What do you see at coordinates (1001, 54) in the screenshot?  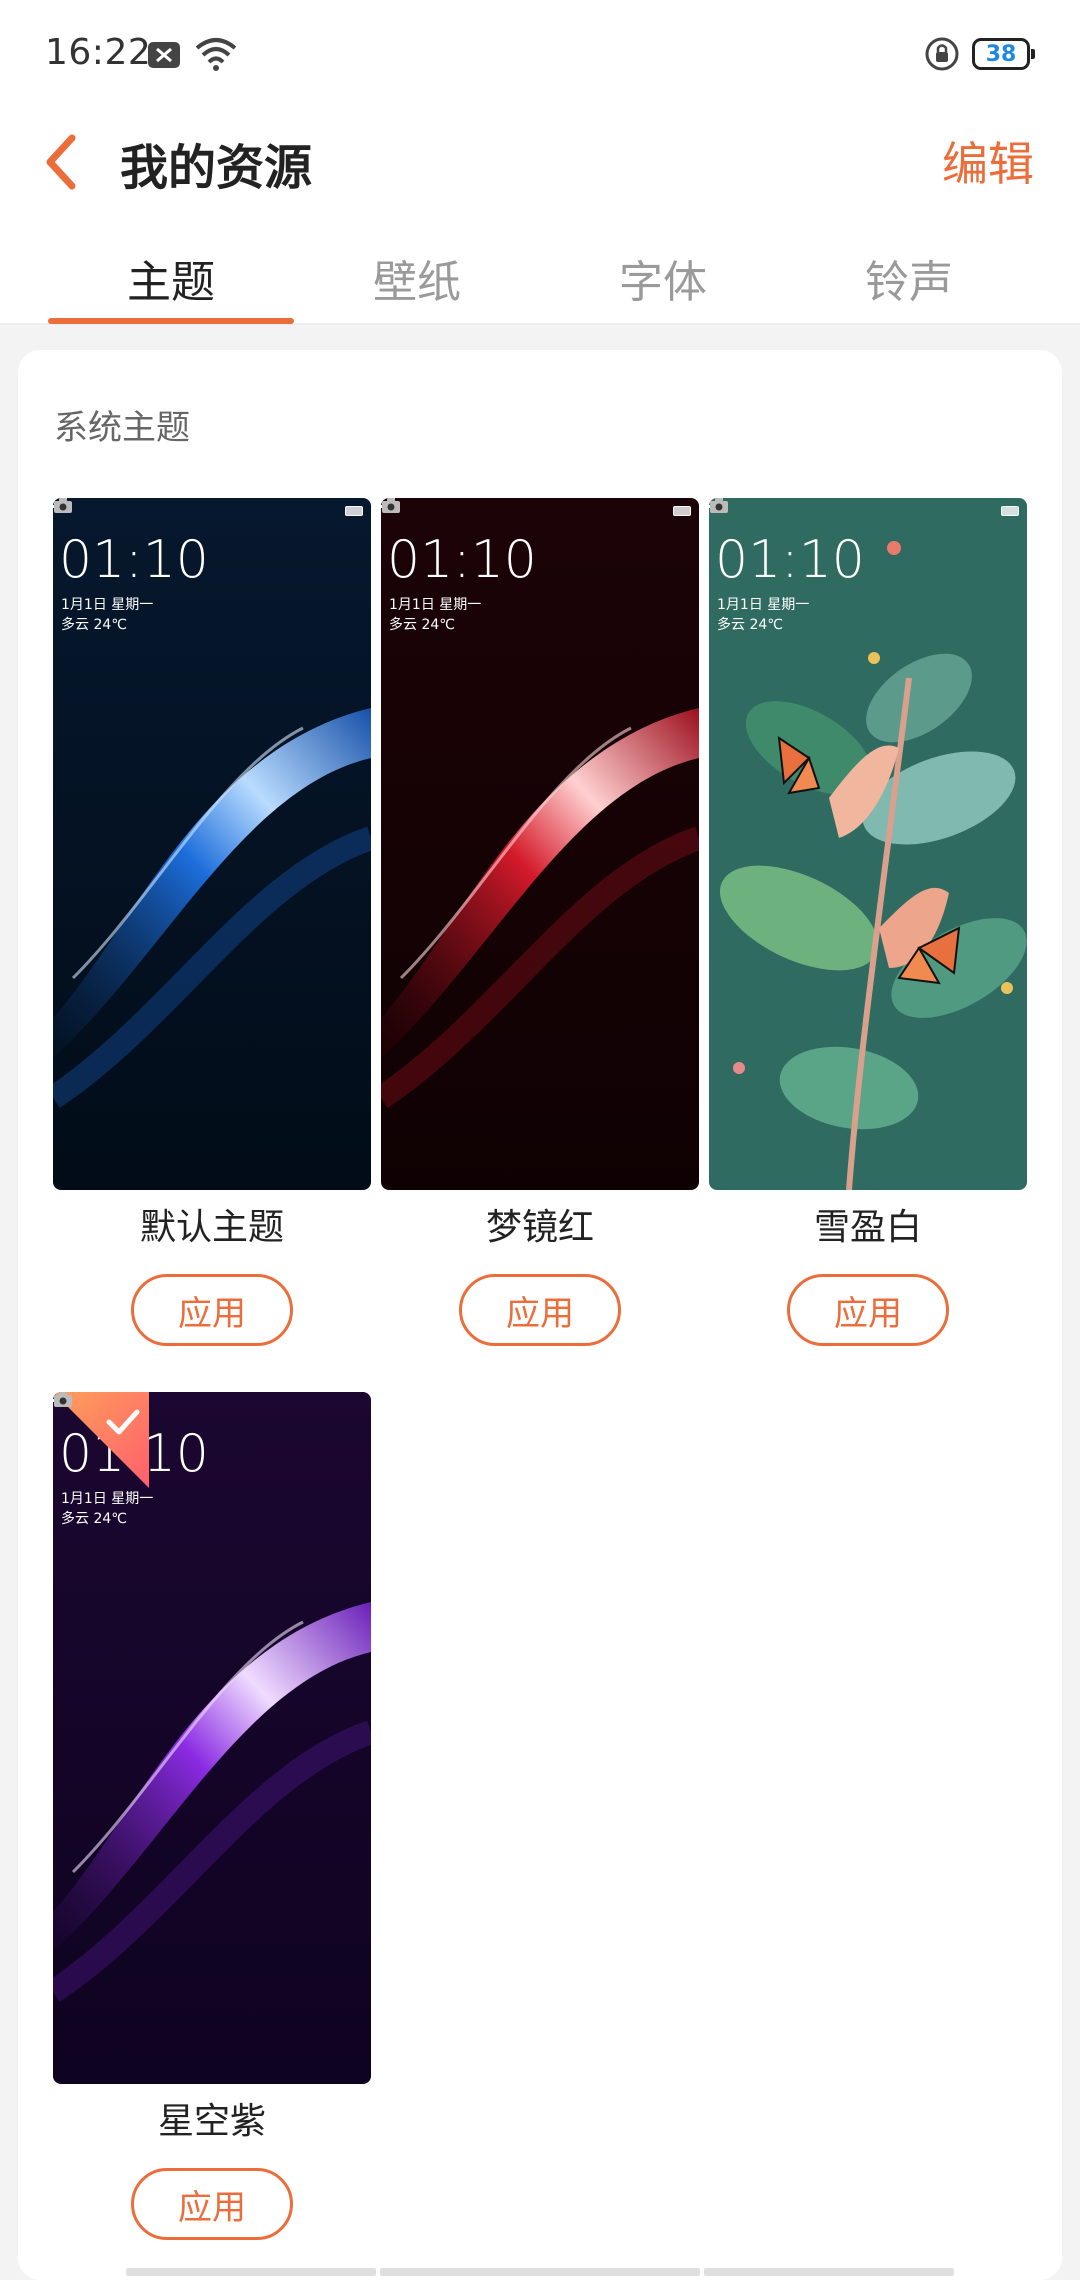 I see `battery-level: 38` at bounding box center [1001, 54].